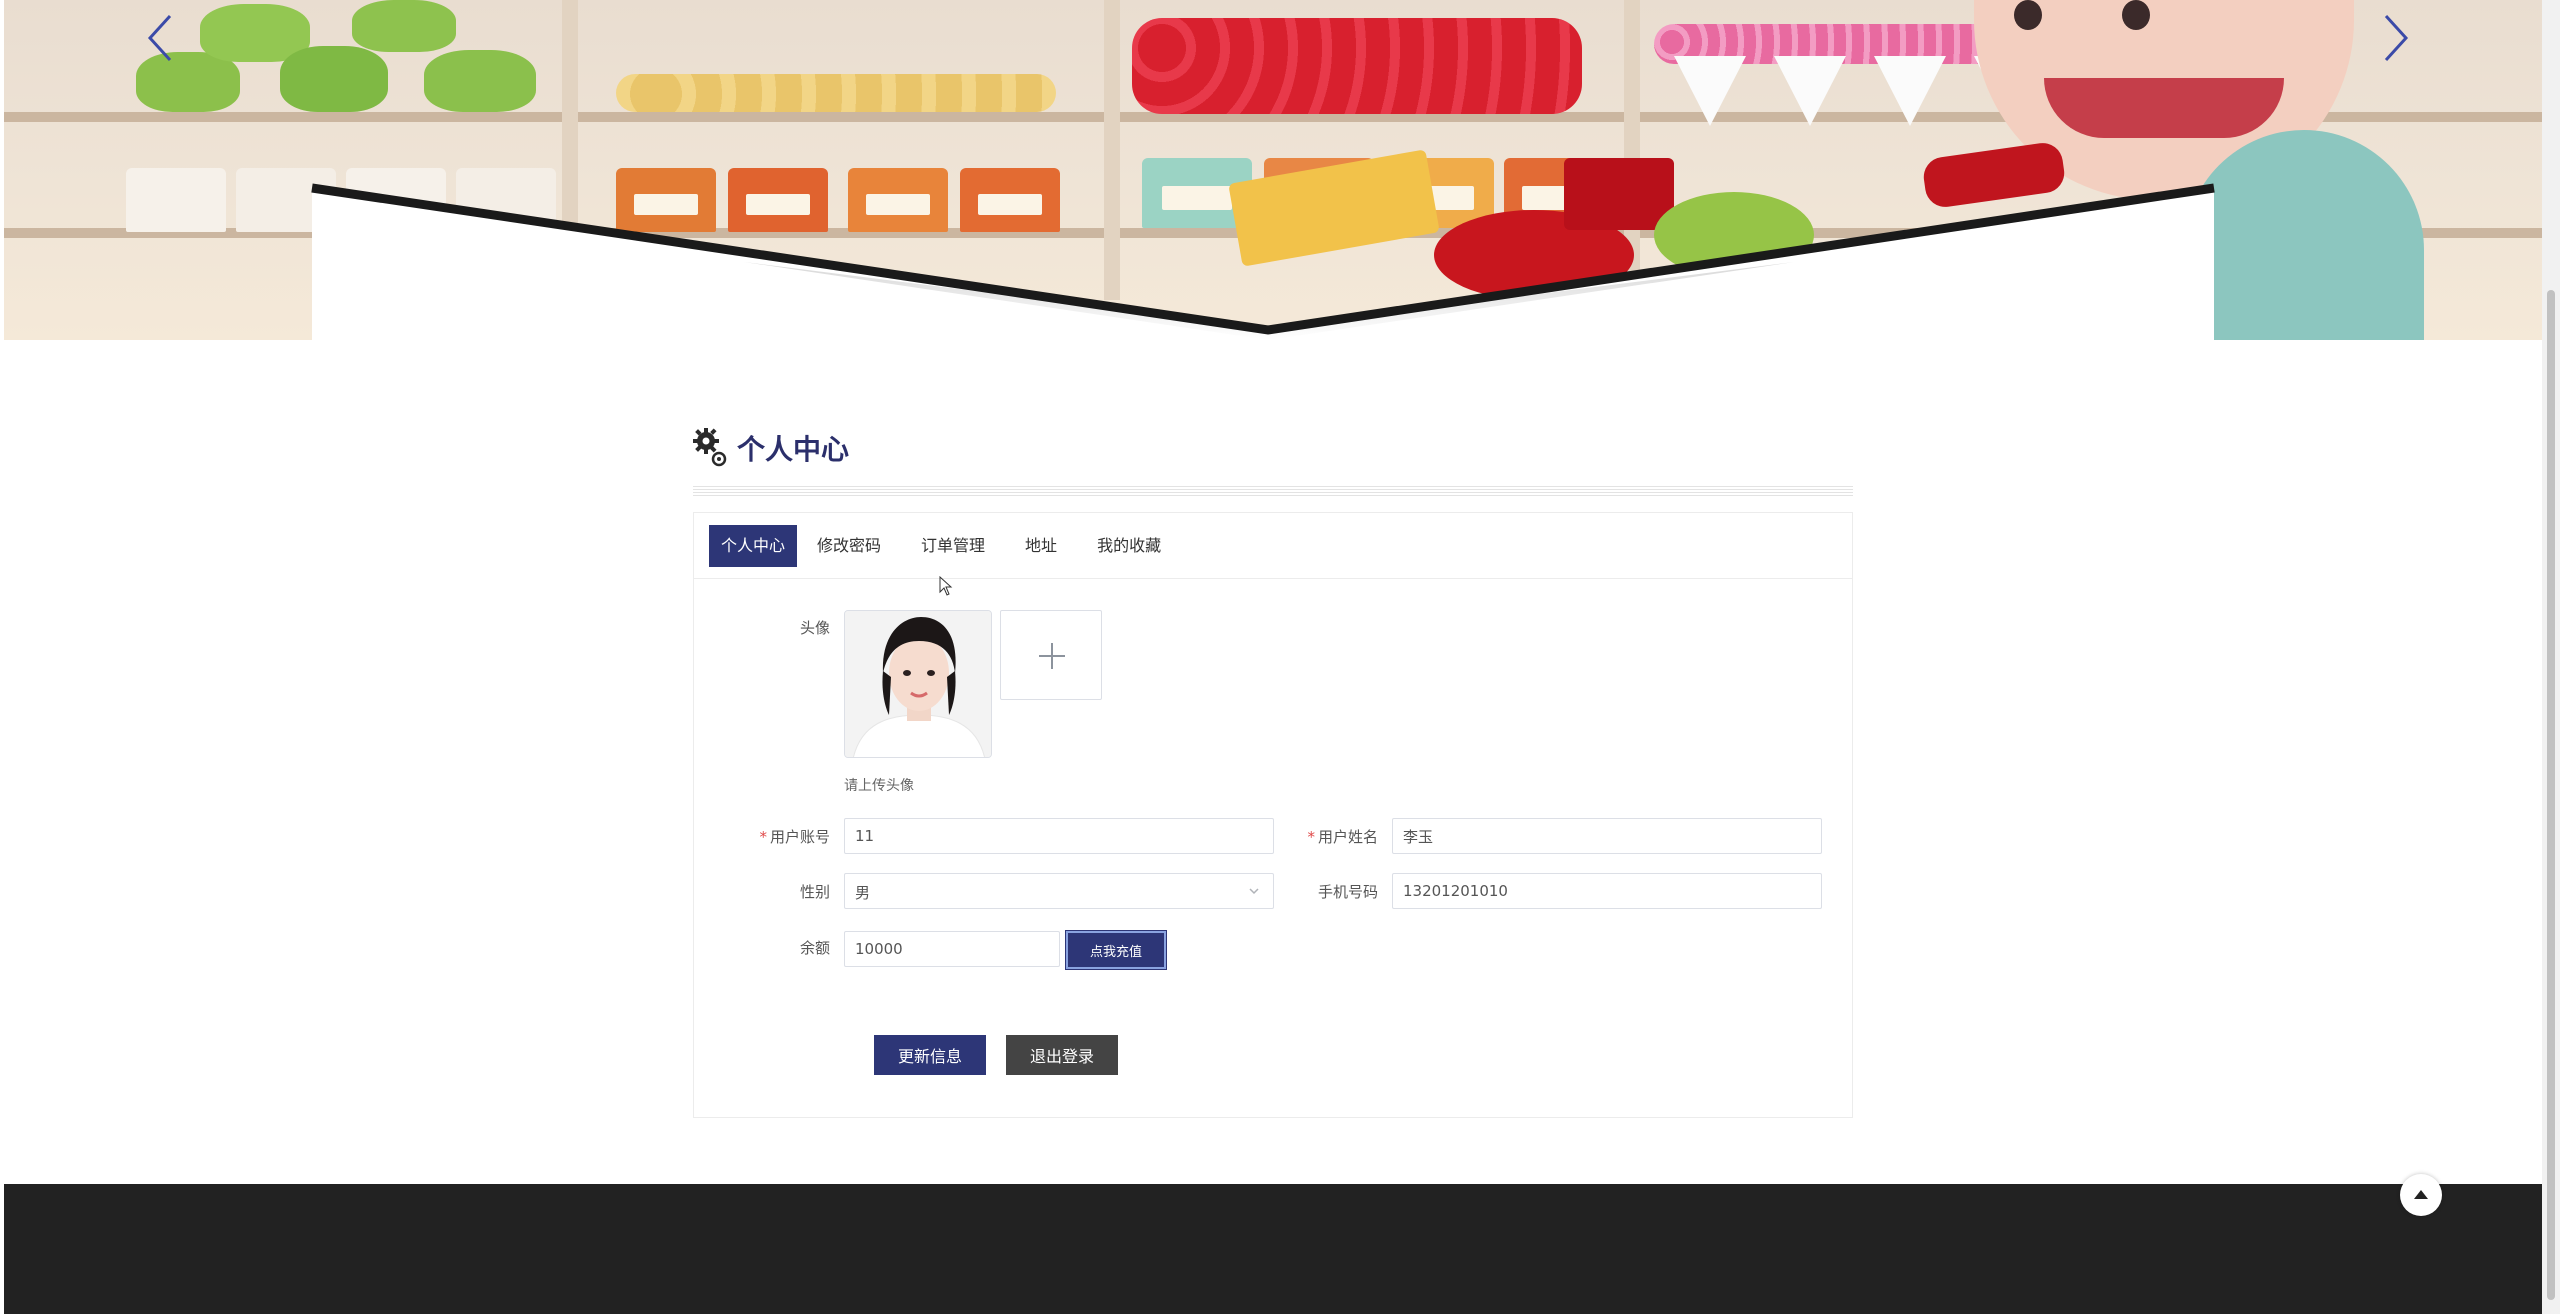  What do you see at coordinates (814, 948) in the screenshot?
I see `balance-label: 余额` at bounding box center [814, 948].